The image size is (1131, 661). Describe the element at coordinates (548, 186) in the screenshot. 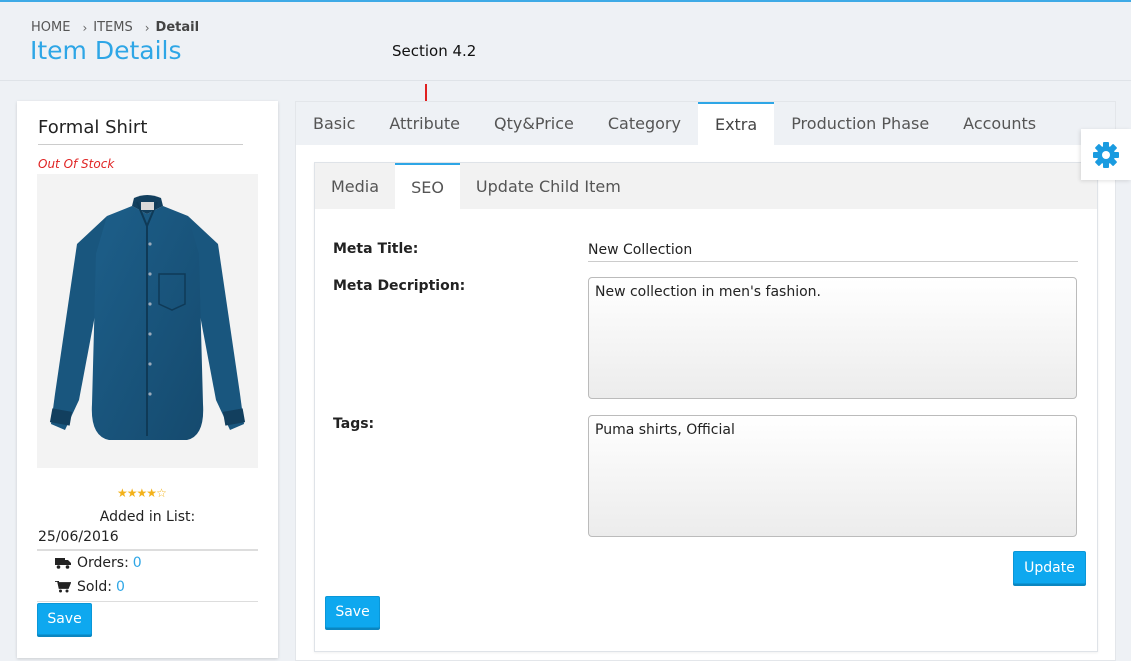

I see `subtab-update-child-item: Update Child Item` at that location.